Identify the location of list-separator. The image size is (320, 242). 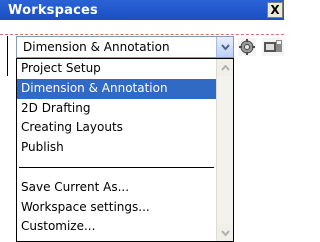
(116, 168).